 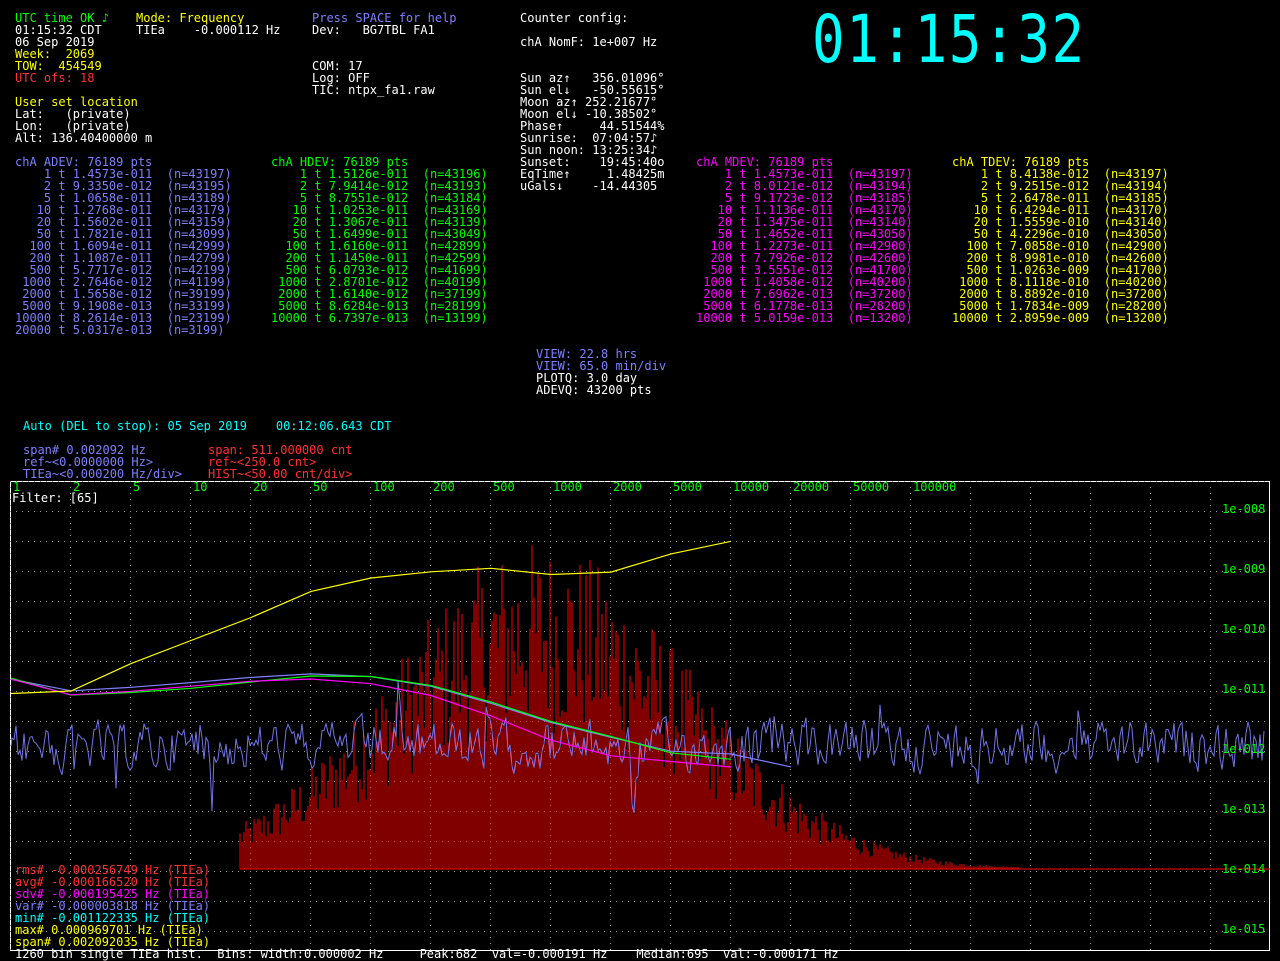 What do you see at coordinates (208, 30) in the screenshot?
I see `tiea-readout: TIEa -0.000112 Hz` at bounding box center [208, 30].